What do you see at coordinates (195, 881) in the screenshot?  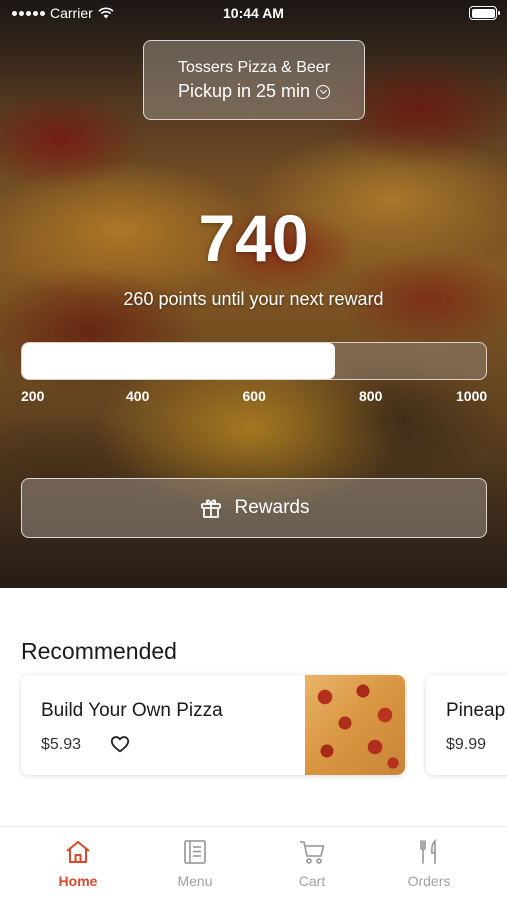 I see `tab-menu-label: Menu` at bounding box center [195, 881].